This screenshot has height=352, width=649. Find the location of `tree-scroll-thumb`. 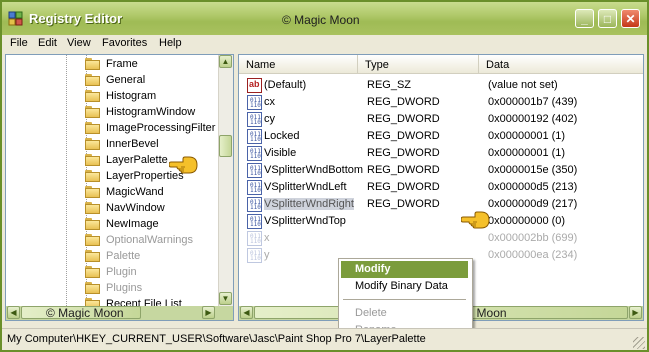

tree-scroll-thumb is located at coordinates (225, 146).